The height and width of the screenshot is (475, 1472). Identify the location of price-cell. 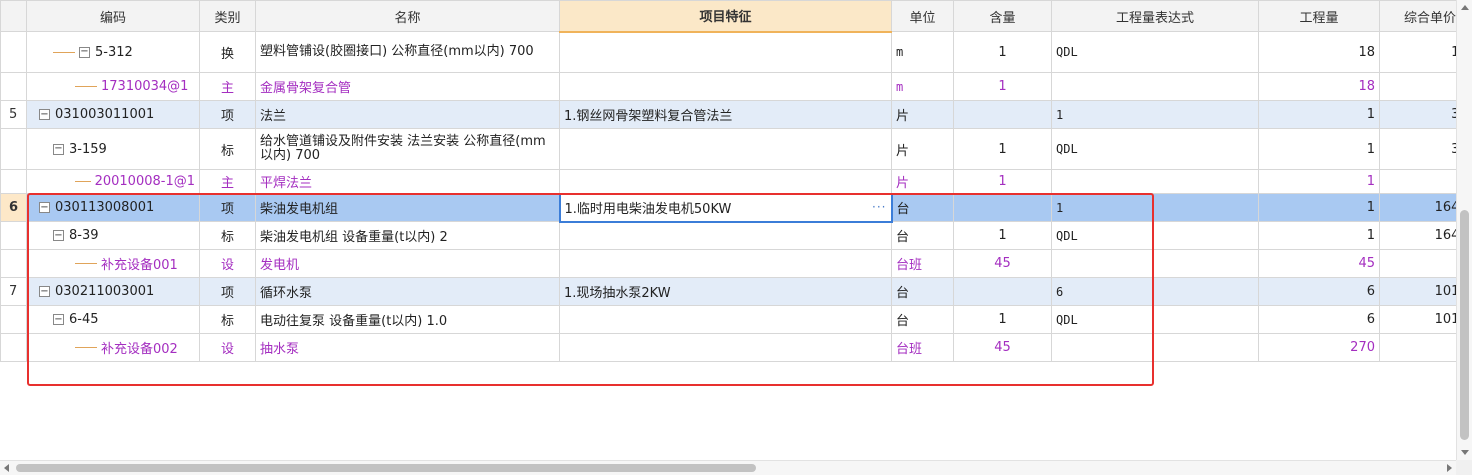
(1417, 347).